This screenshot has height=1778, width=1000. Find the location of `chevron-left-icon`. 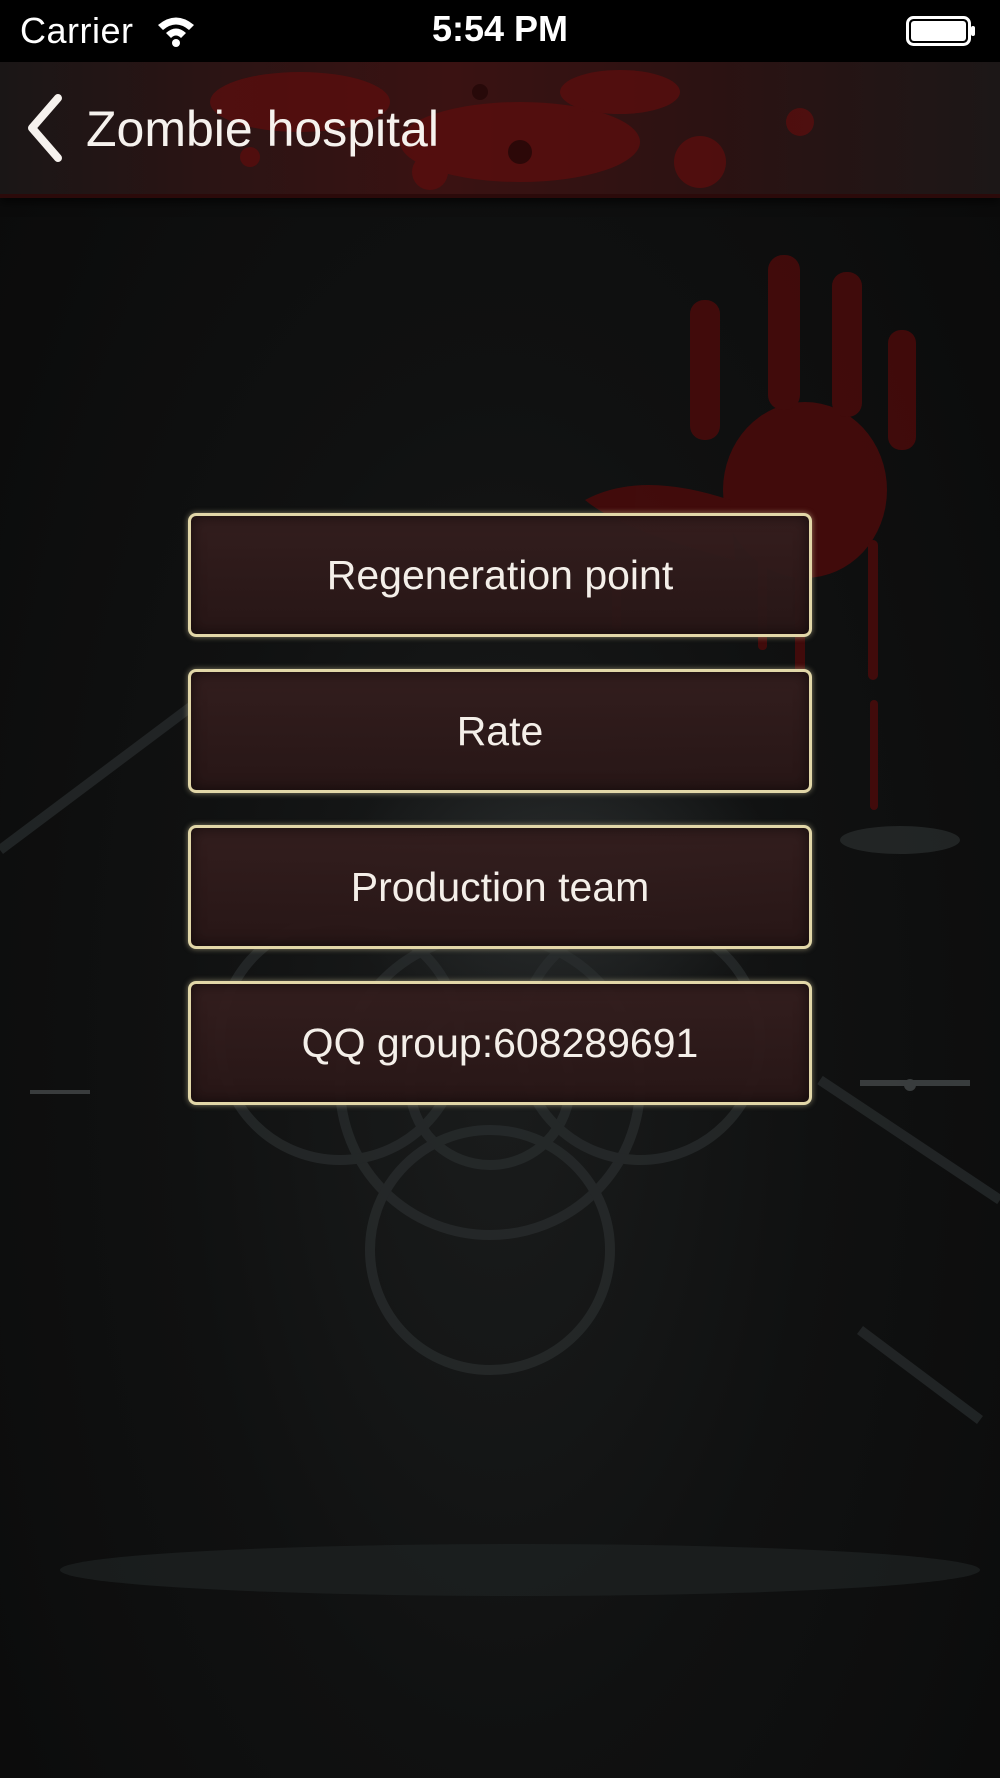

chevron-left-icon is located at coordinates (45, 128).